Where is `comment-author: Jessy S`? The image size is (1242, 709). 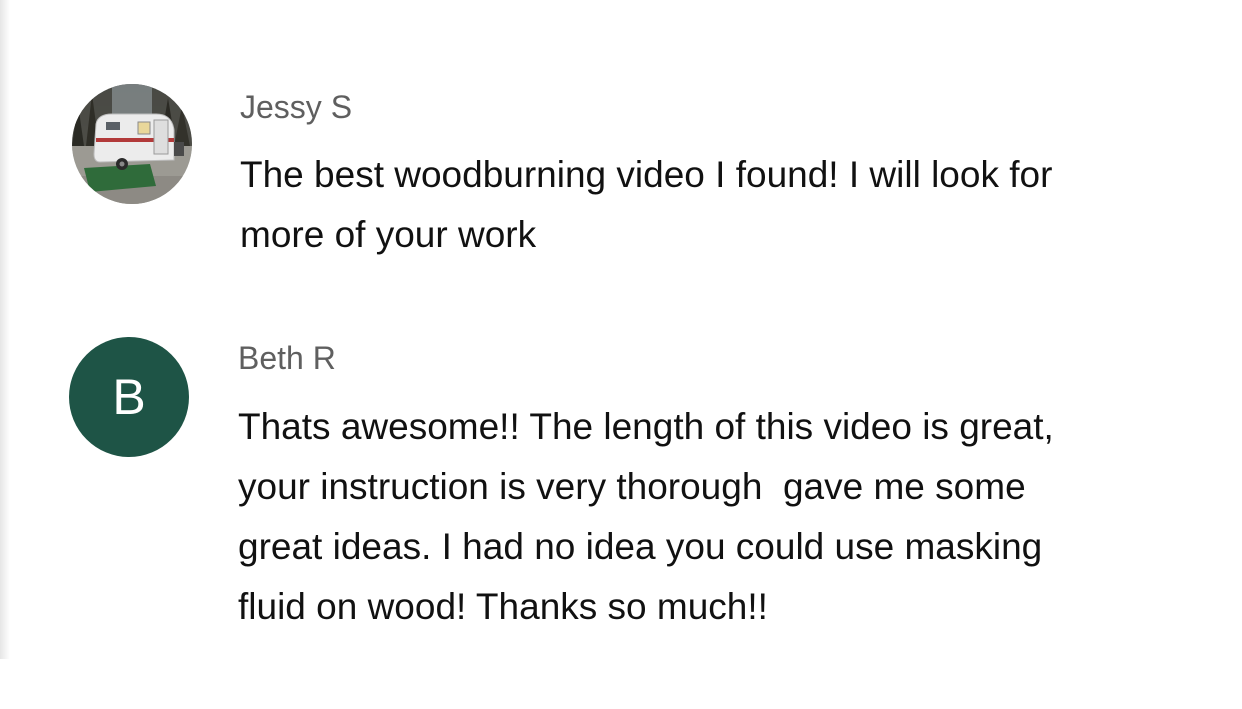
comment-author: Jessy S is located at coordinates (296, 107).